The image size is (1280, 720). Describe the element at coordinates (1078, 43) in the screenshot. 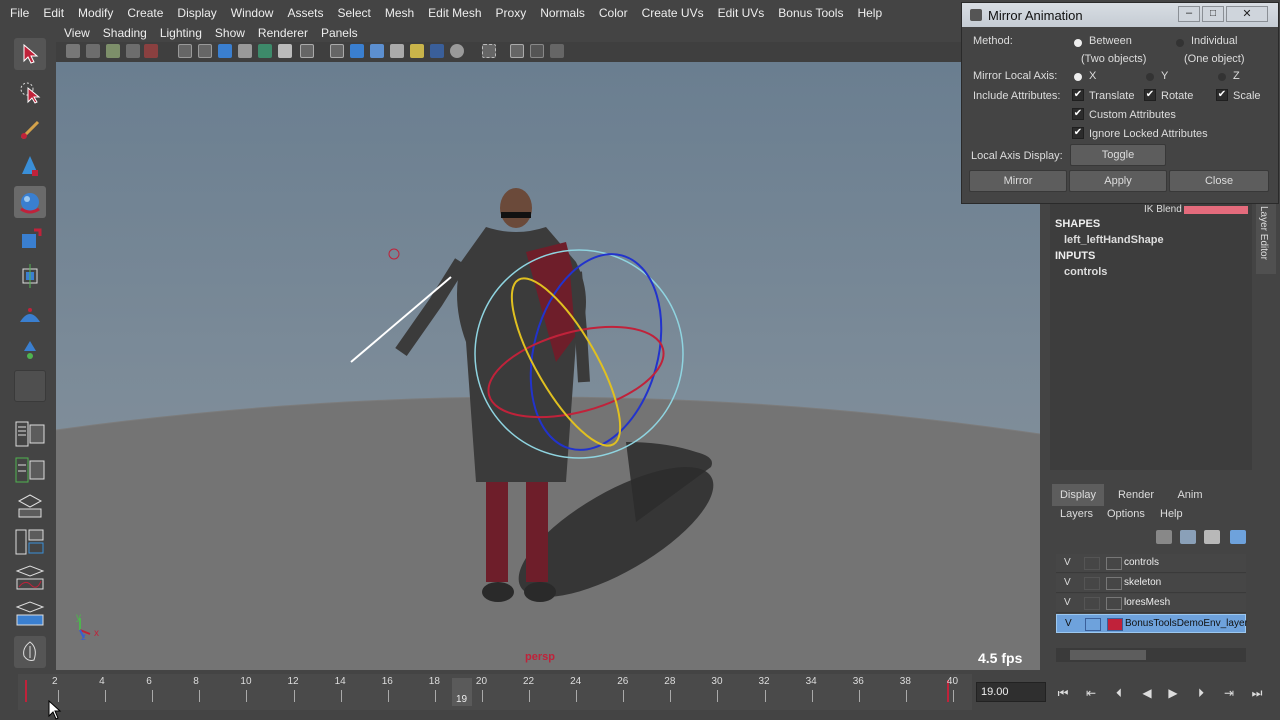

I see `method-between-radio` at that location.